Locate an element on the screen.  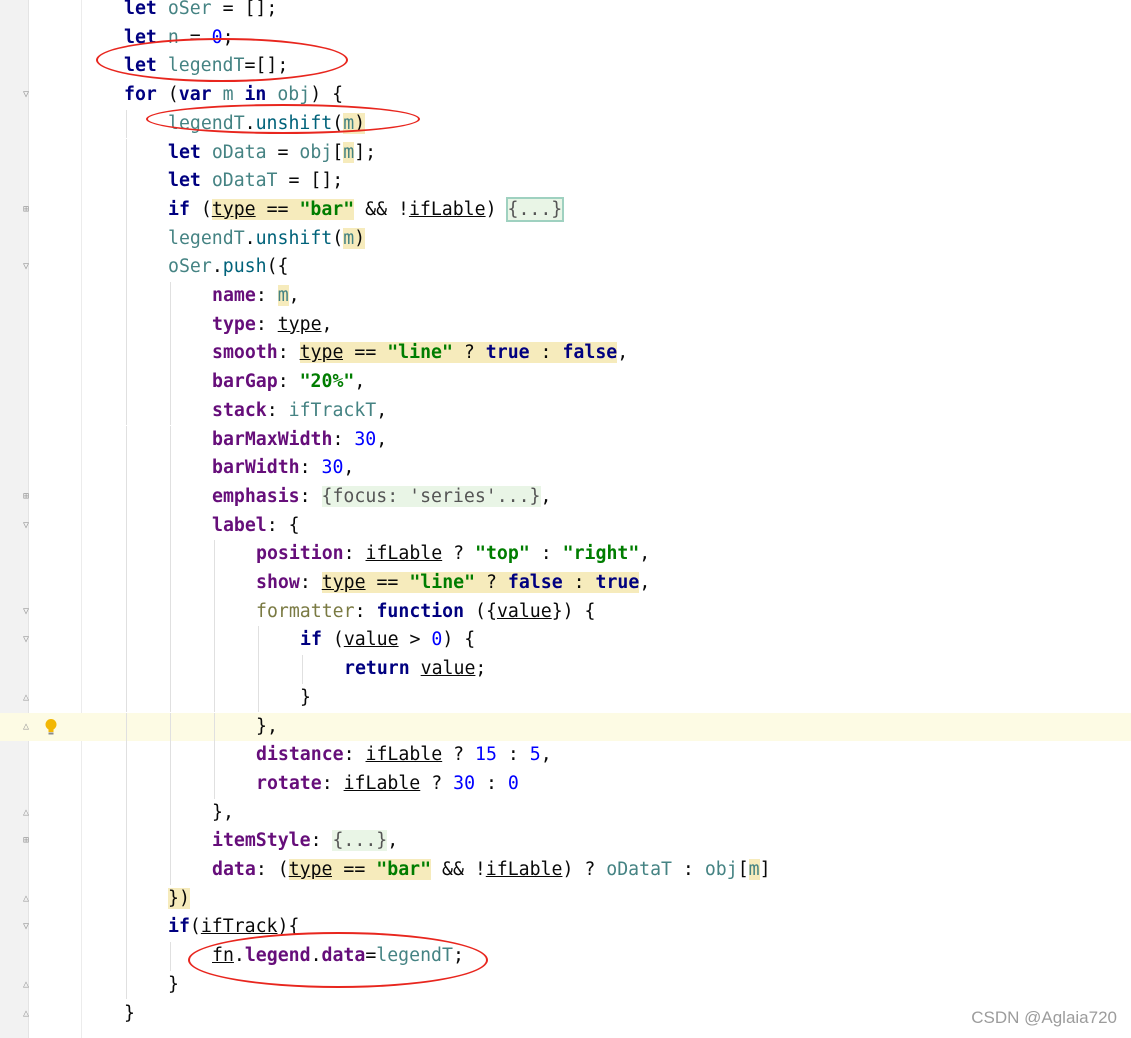
code-token: }, is located at coordinates (267, 726).